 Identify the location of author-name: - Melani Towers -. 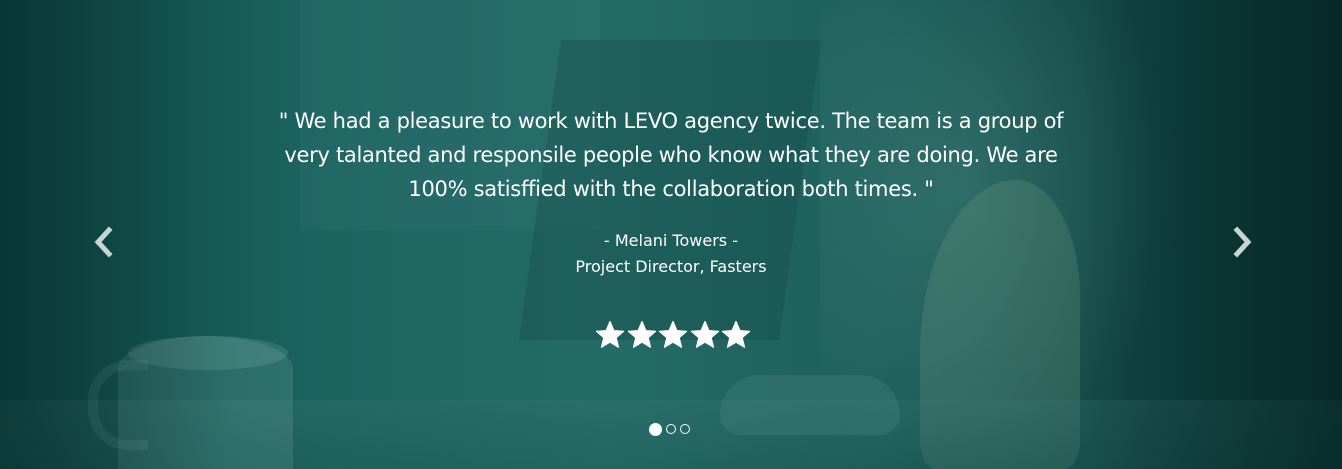
(671, 240).